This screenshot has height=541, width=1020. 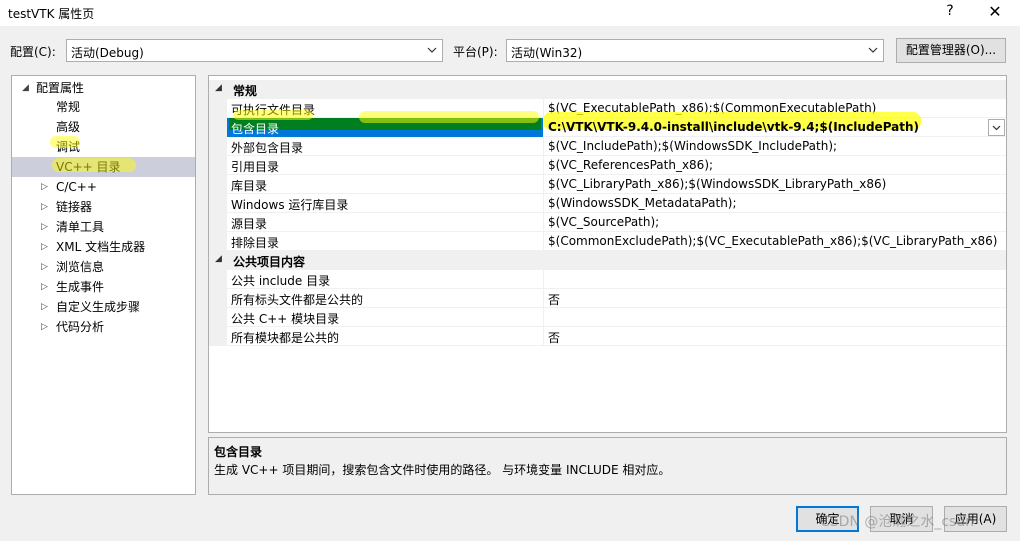 I want to click on tree-item-advanced: 高级, so click(x=103, y=127).